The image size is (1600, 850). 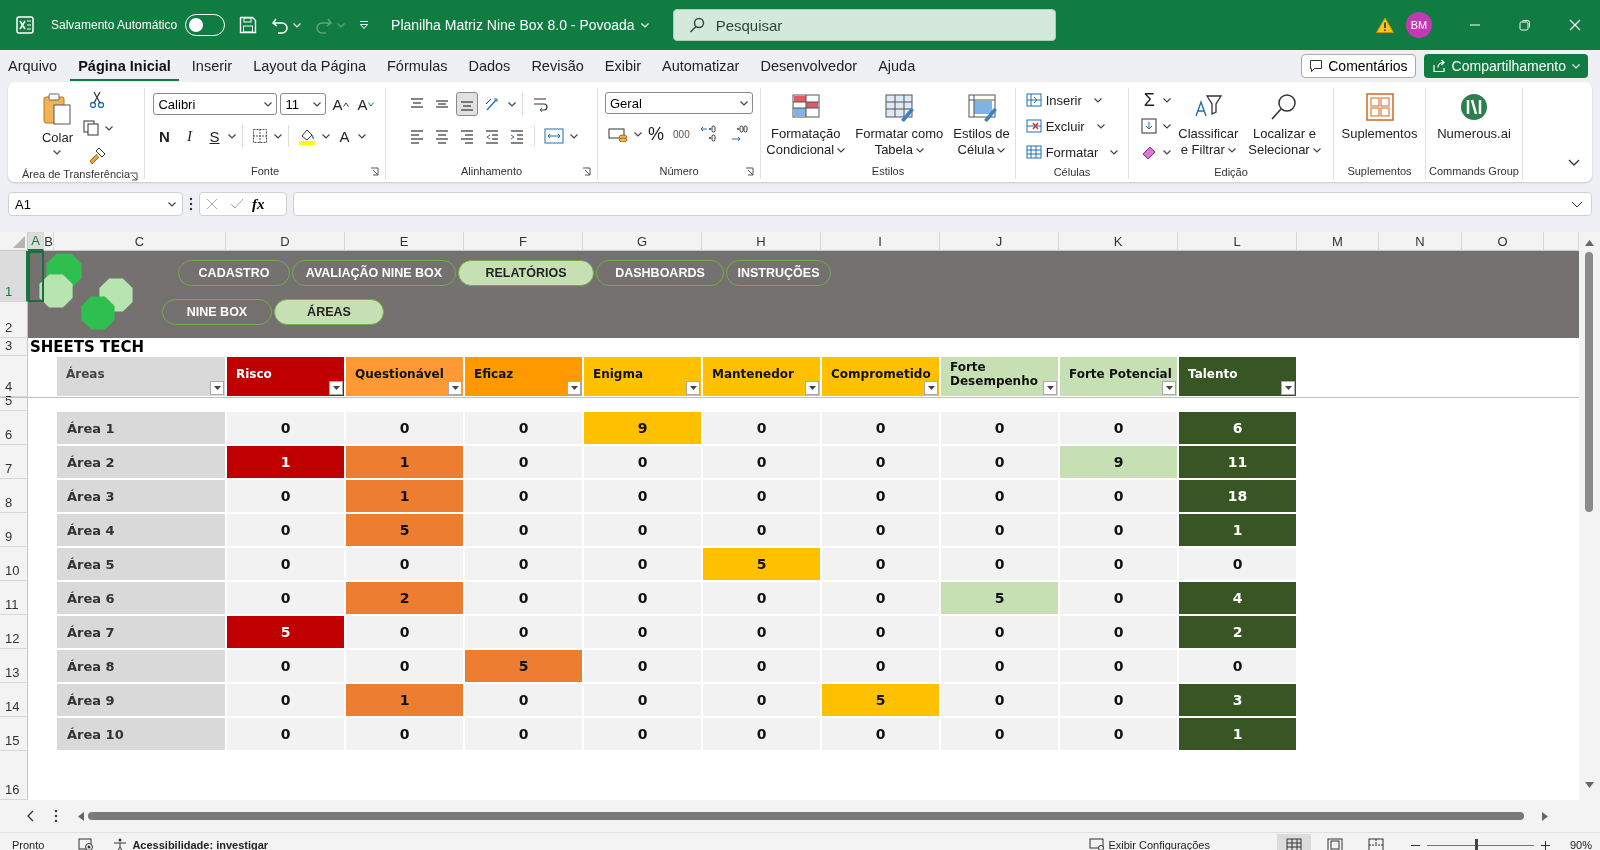 I want to click on spreadsheet-app-icon, so click(x=25, y=25).